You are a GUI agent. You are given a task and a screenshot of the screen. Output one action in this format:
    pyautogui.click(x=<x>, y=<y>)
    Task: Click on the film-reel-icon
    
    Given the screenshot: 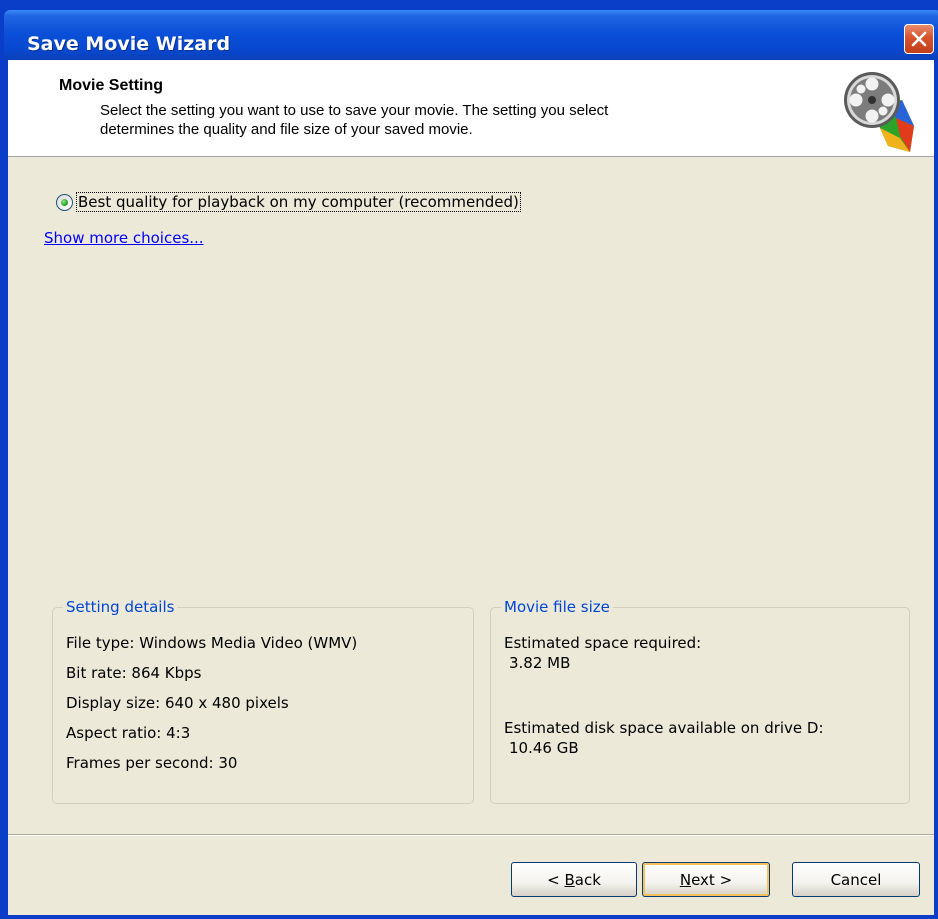 What is the action you would take?
    pyautogui.click(x=879, y=112)
    